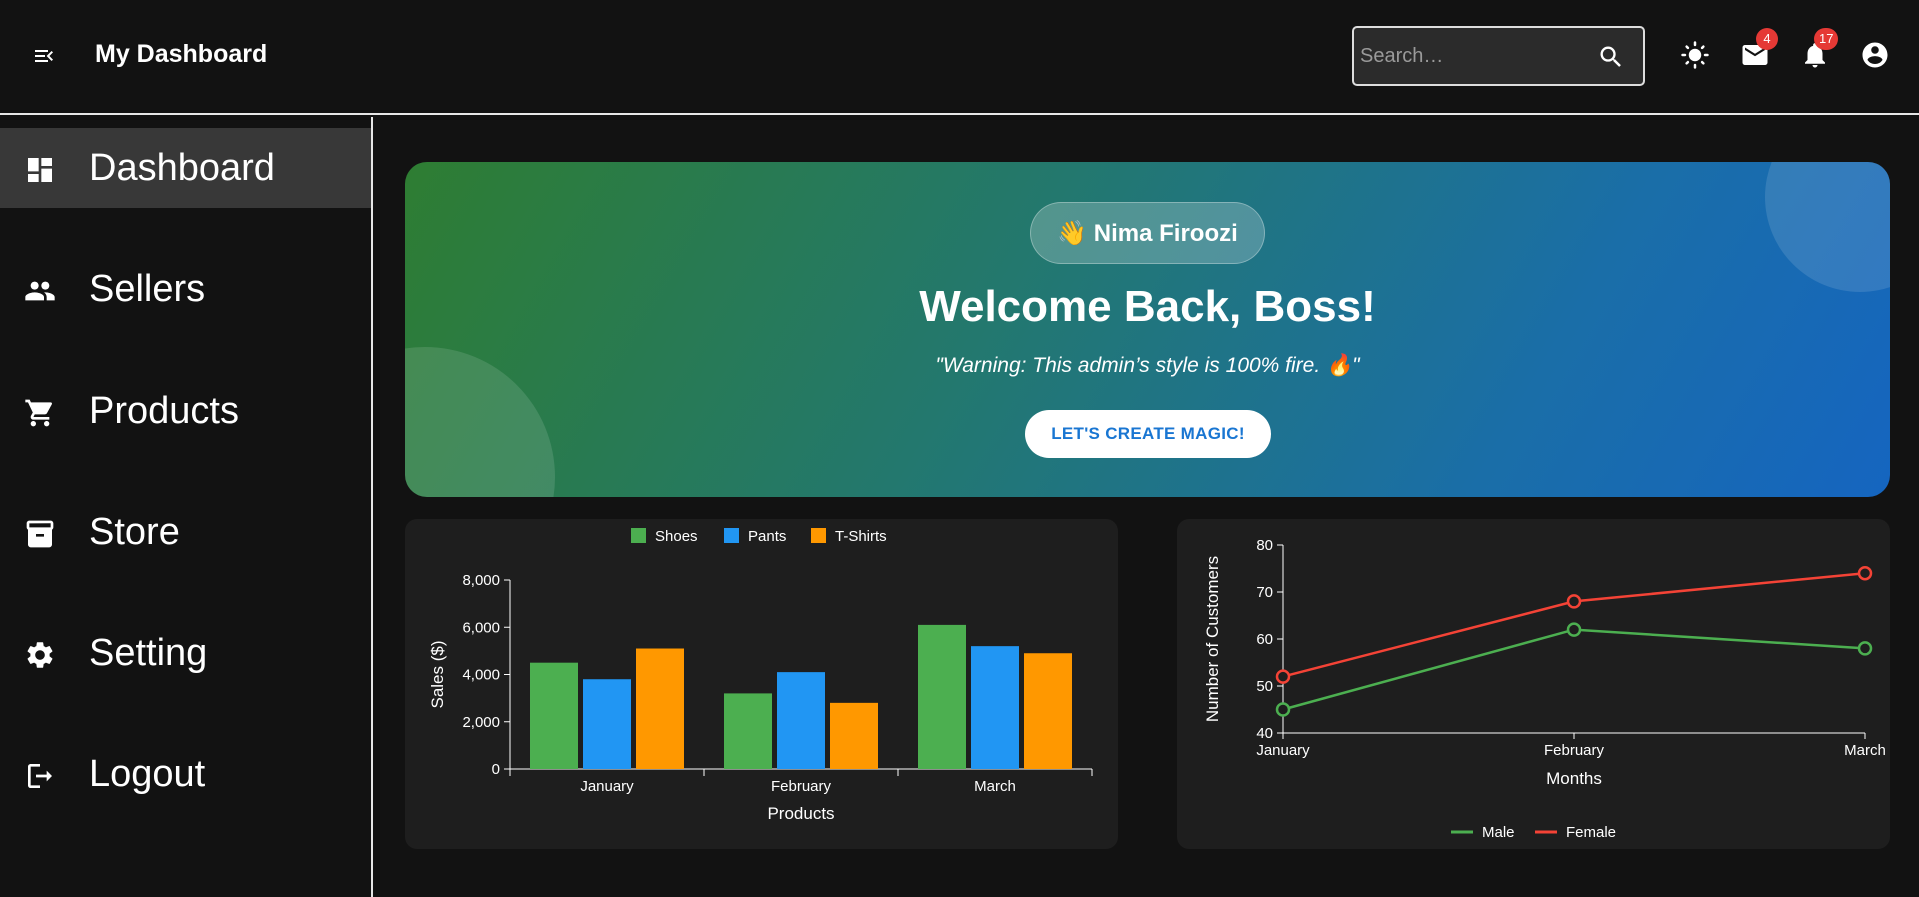 The image size is (1919, 897). Describe the element at coordinates (861, 536) in the screenshot. I see `legend-label: T-Shirts` at that location.